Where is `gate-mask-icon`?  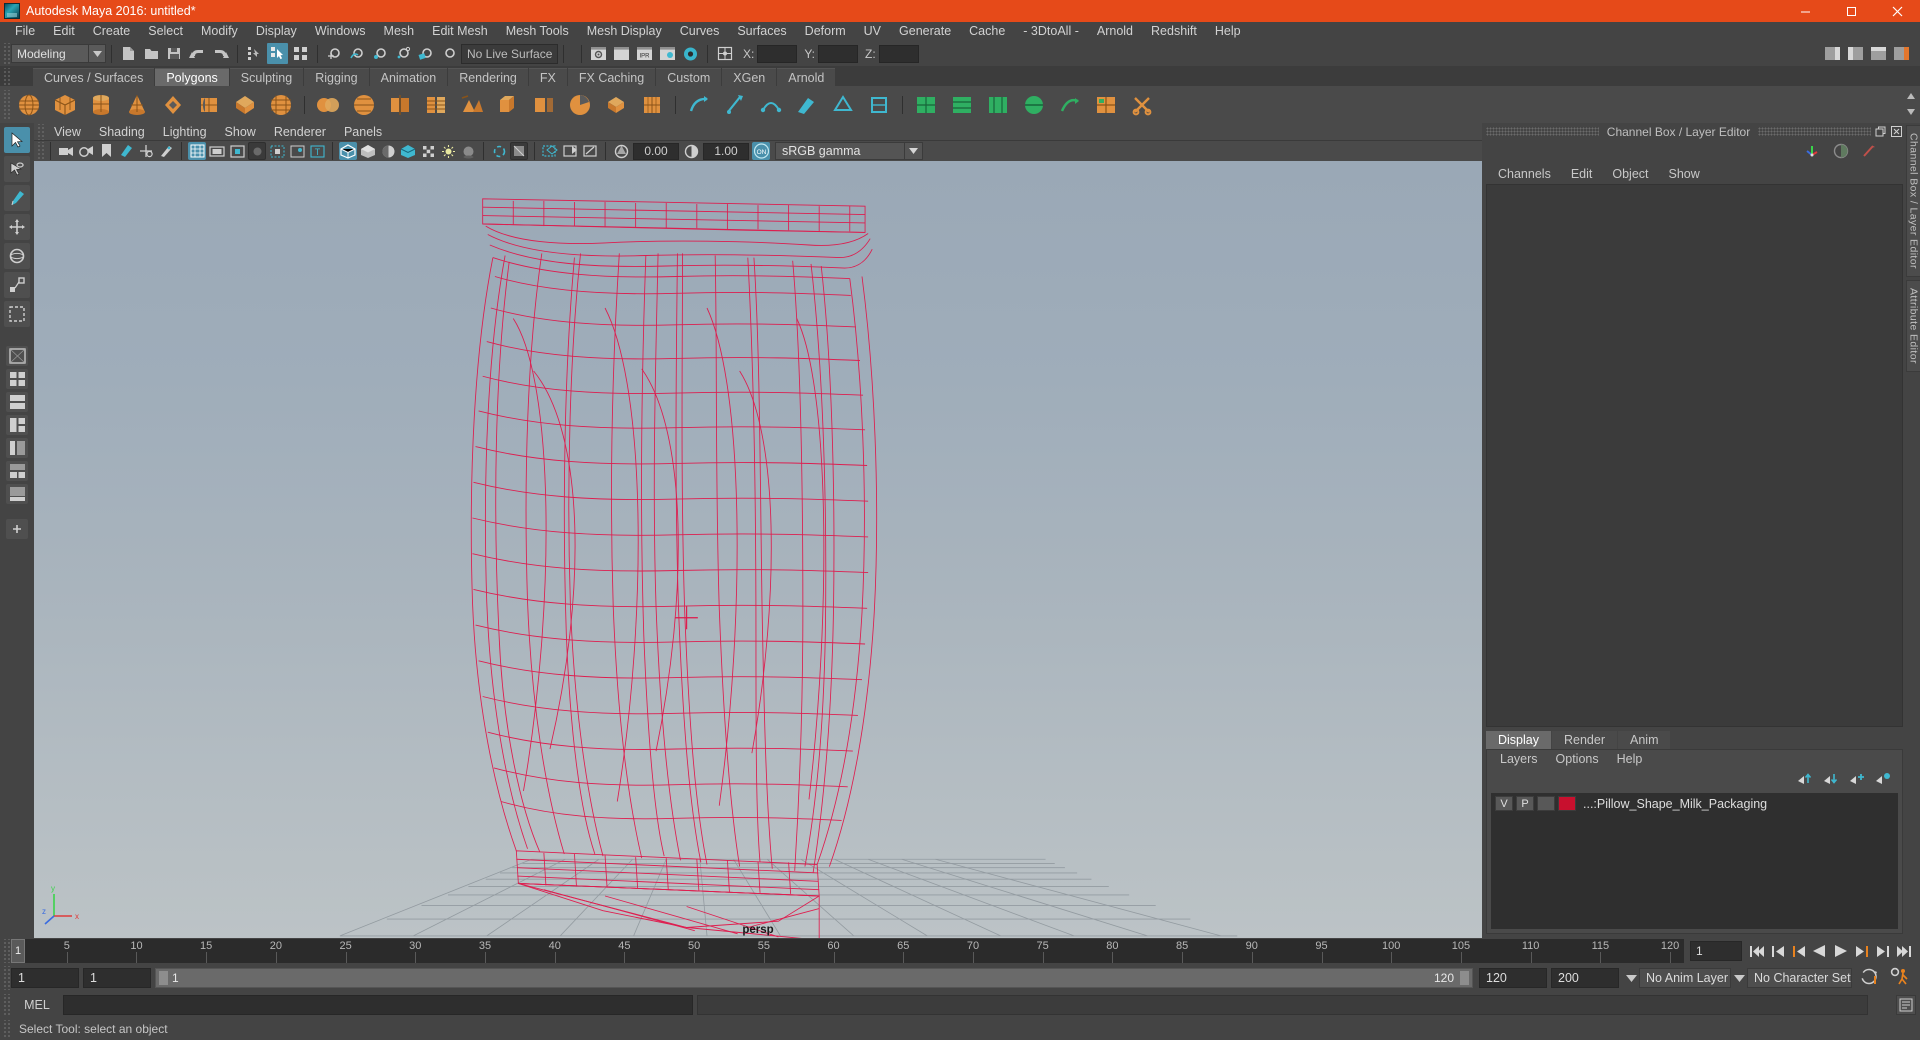 gate-mask-icon is located at coordinates (257, 151).